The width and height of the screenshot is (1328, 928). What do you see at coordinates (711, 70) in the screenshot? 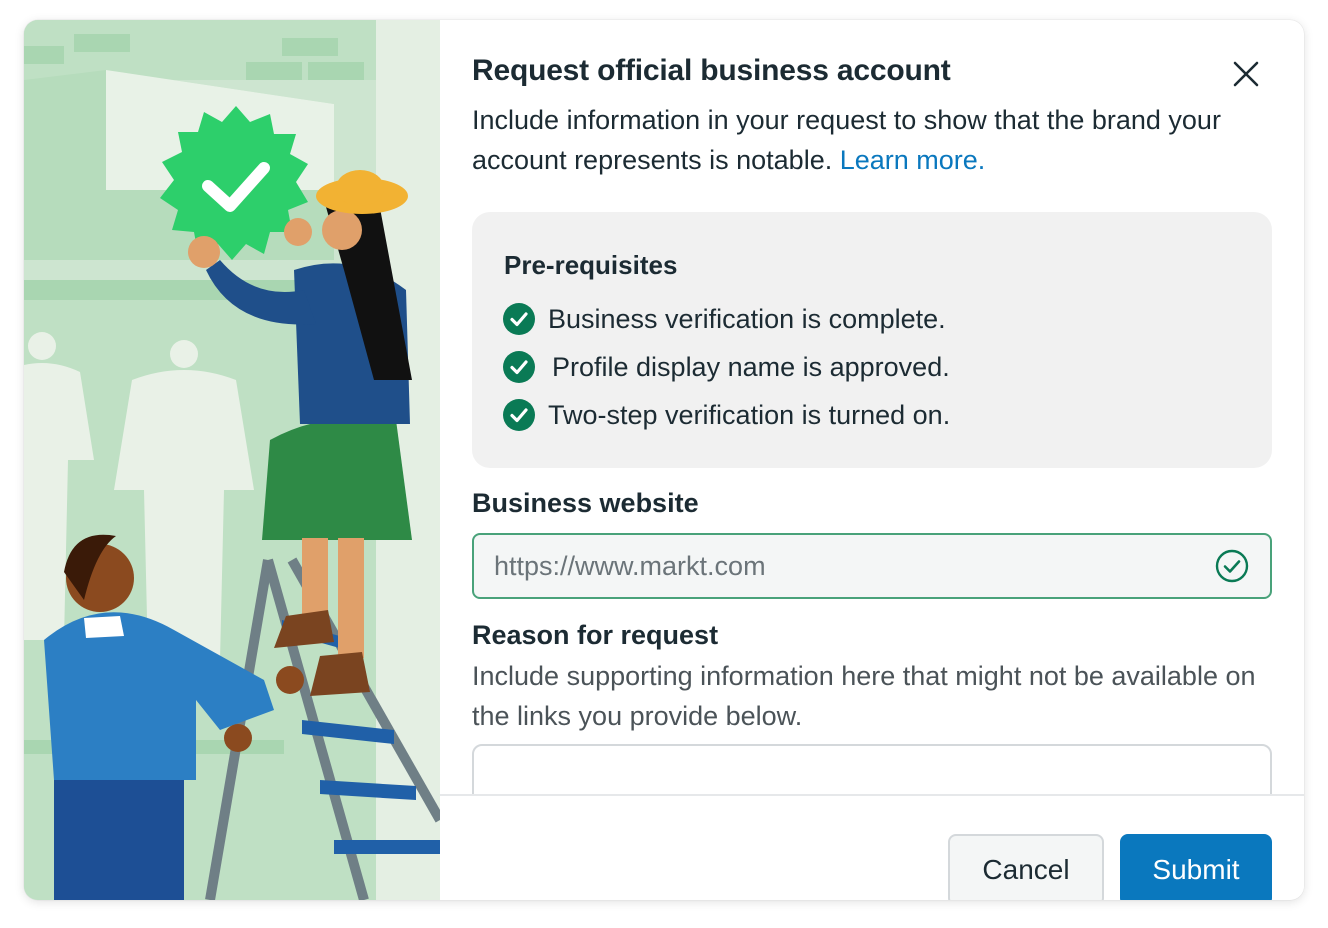
I see `dialog-title: Request official business account` at bounding box center [711, 70].